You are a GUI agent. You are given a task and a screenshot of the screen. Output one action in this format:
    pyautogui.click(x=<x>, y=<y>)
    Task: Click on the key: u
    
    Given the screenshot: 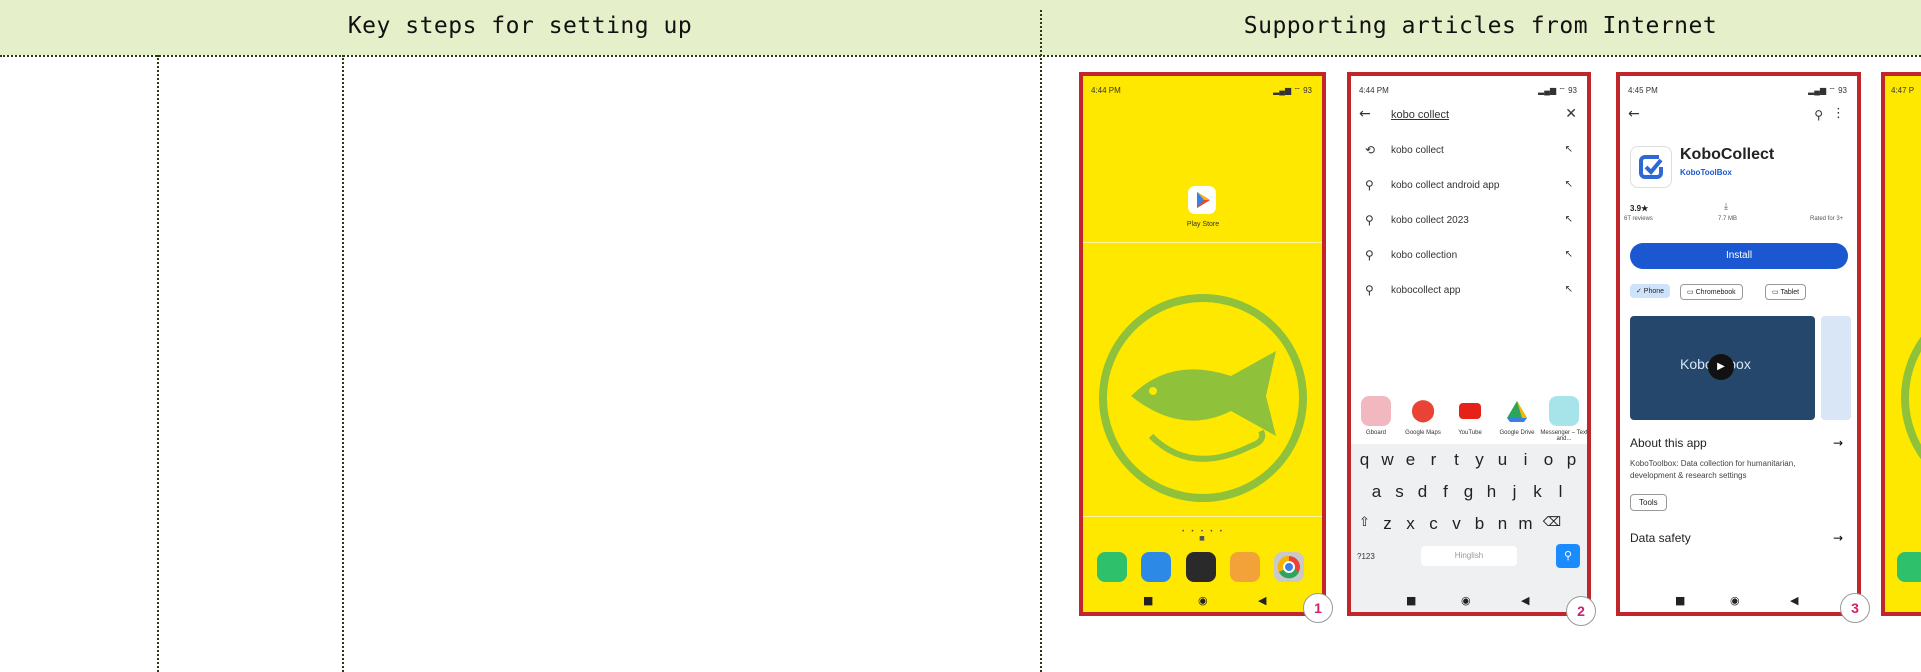 What is the action you would take?
    pyautogui.click(x=1502, y=460)
    